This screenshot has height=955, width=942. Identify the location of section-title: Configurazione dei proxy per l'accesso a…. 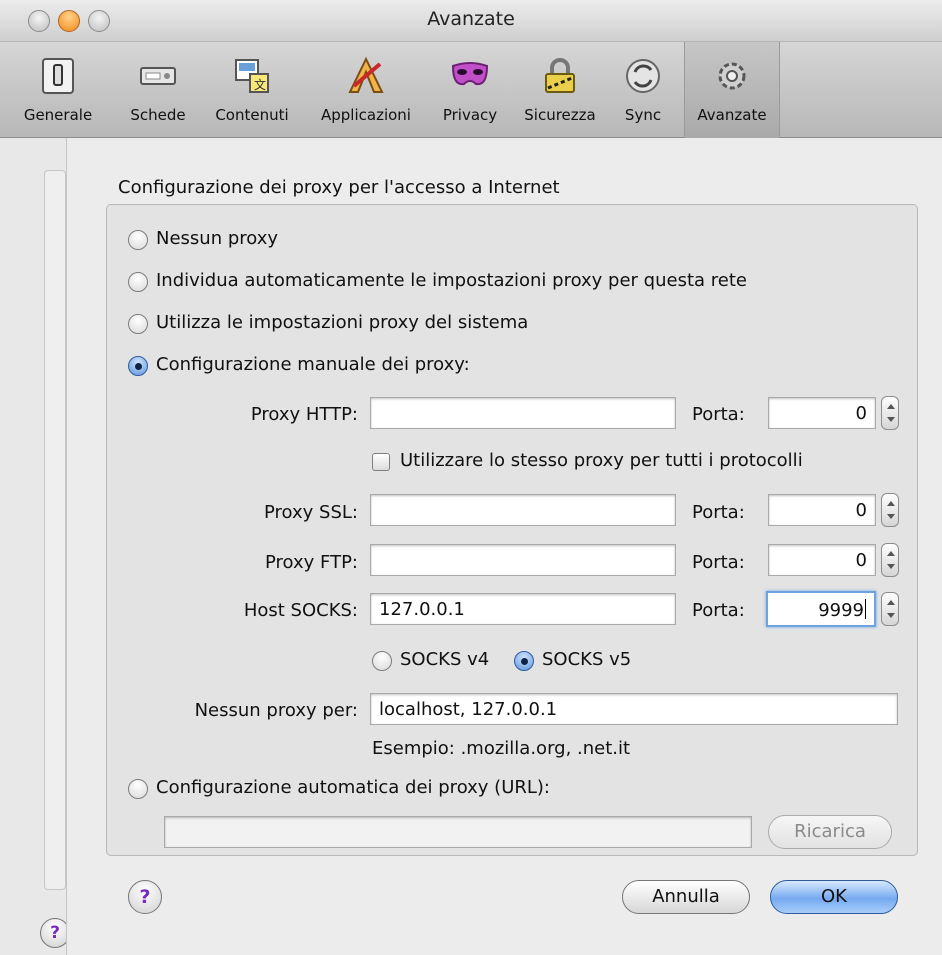
(339, 187).